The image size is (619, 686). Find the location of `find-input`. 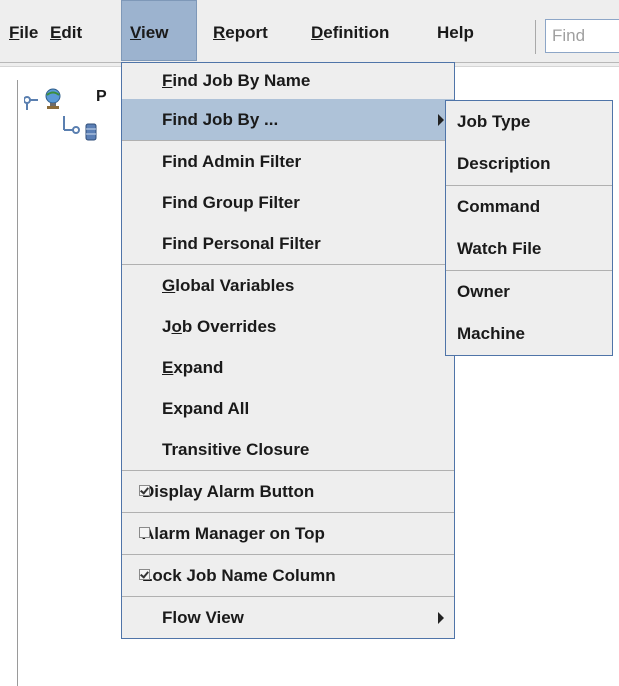

find-input is located at coordinates (582, 36).